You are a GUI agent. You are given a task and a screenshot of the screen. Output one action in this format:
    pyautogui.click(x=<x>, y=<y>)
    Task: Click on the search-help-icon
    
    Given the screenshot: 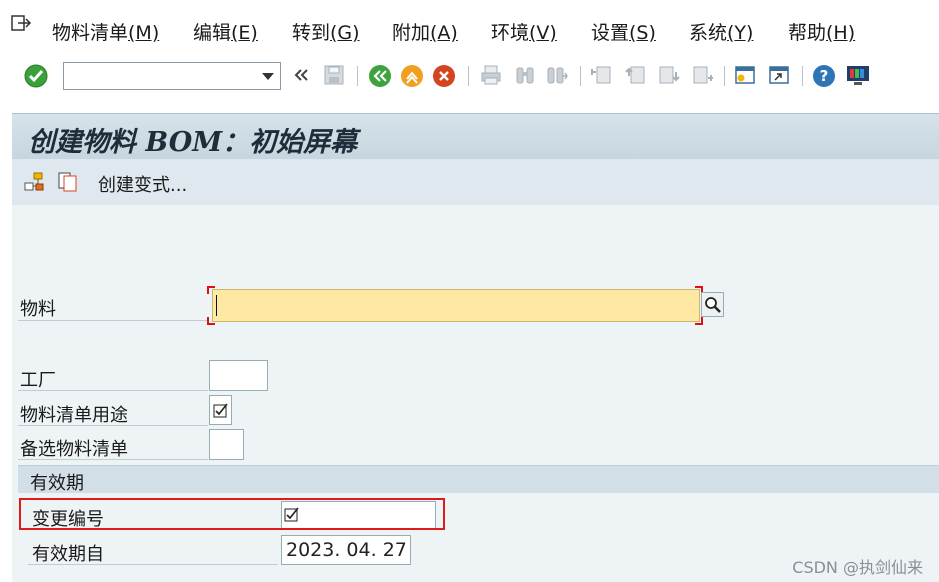 What is the action you would take?
    pyautogui.click(x=712, y=304)
    